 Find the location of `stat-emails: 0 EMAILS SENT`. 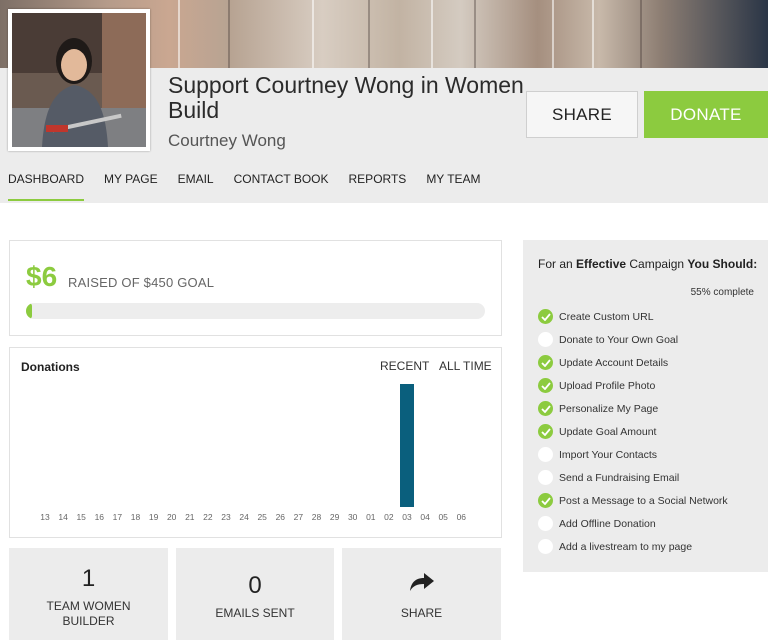

stat-emails: 0 EMAILS SENT is located at coordinates (255, 594).